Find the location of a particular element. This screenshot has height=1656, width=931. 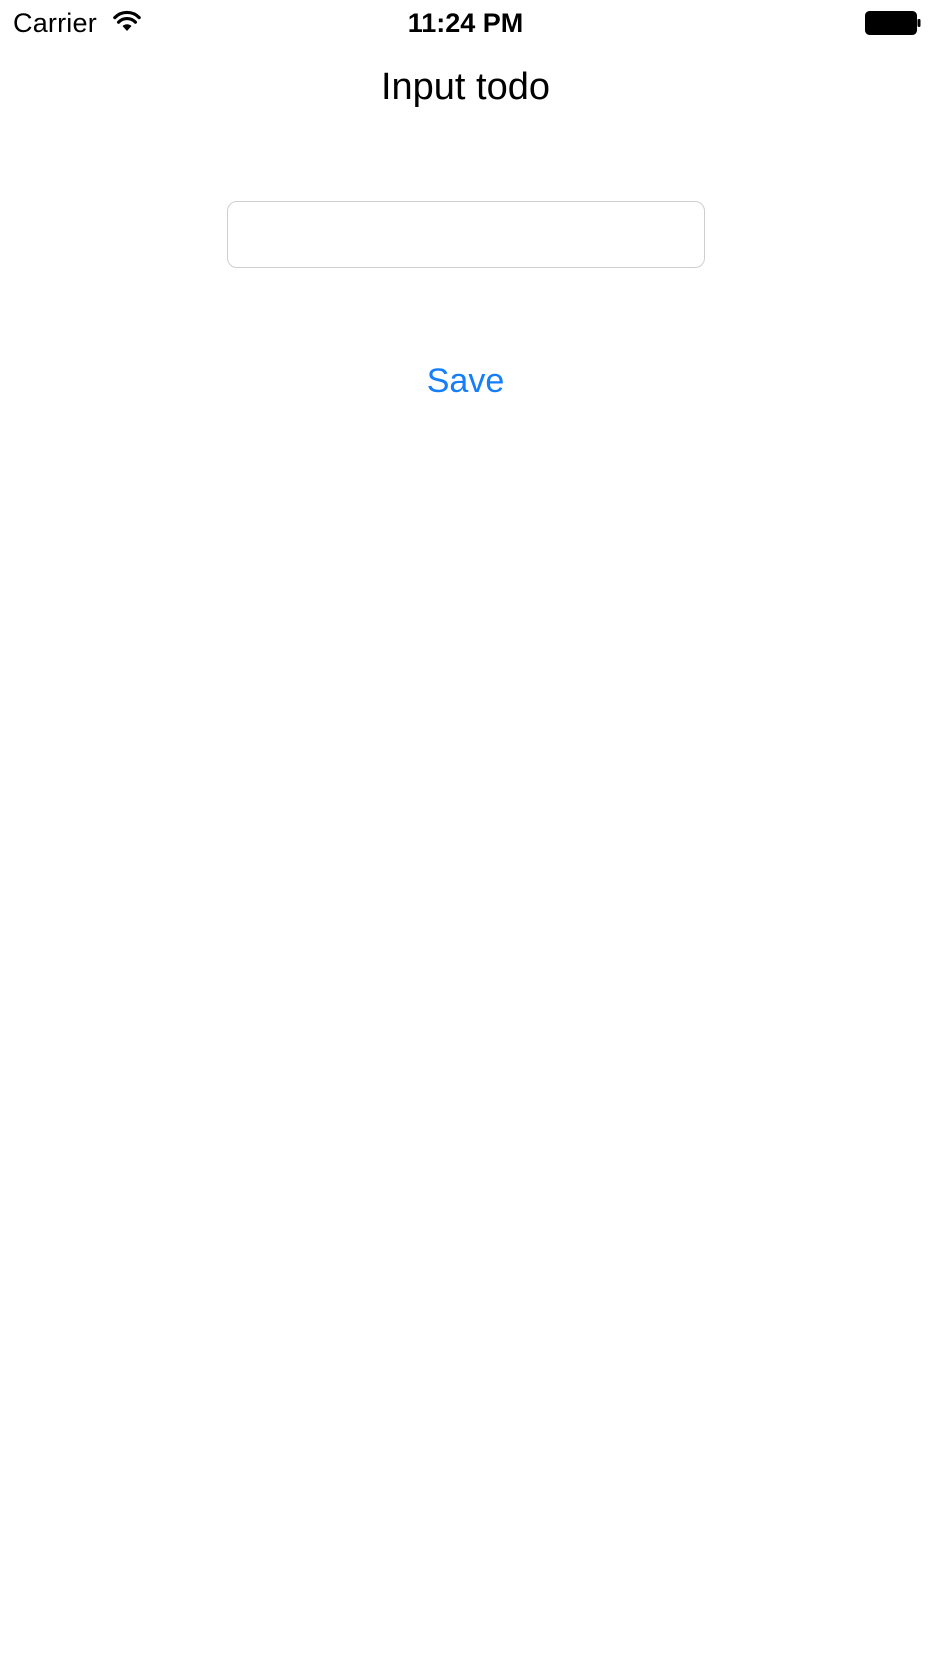

status-bar: Carrier 11:24 PM is located at coordinates (465, 23).